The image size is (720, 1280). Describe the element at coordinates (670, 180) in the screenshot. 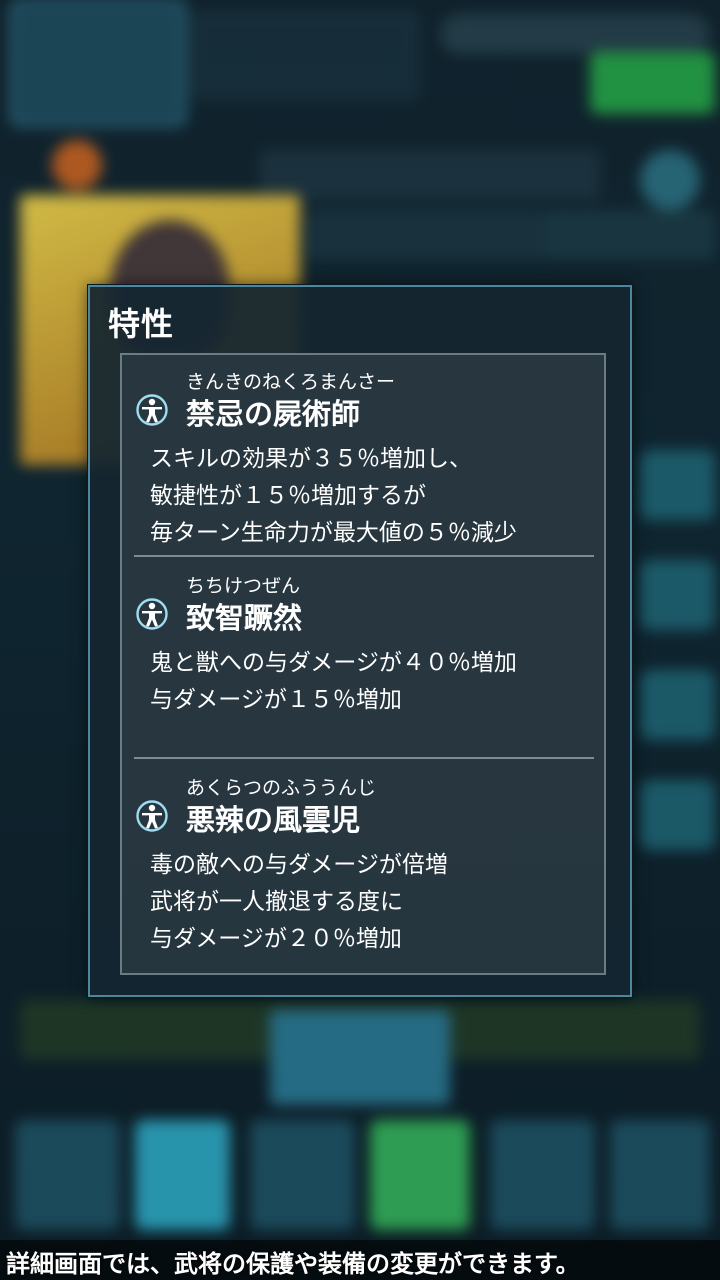

I see `favorite-button` at that location.